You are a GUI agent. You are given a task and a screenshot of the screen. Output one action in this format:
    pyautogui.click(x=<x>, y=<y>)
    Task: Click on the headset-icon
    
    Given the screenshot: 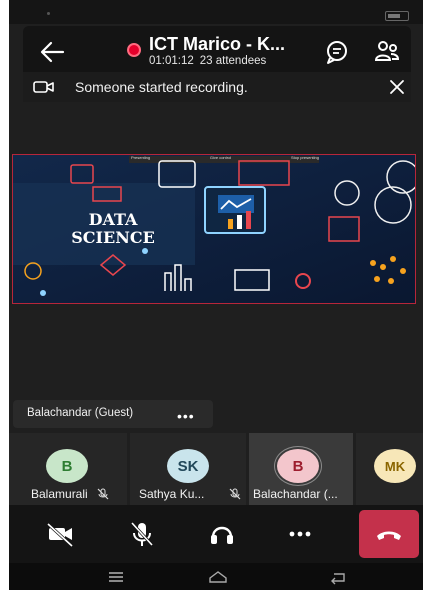 What is the action you would take?
    pyautogui.click(x=222, y=534)
    